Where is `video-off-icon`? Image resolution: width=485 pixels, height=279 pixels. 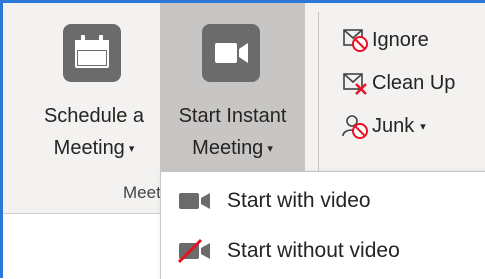 video-off-icon is located at coordinates (195, 251).